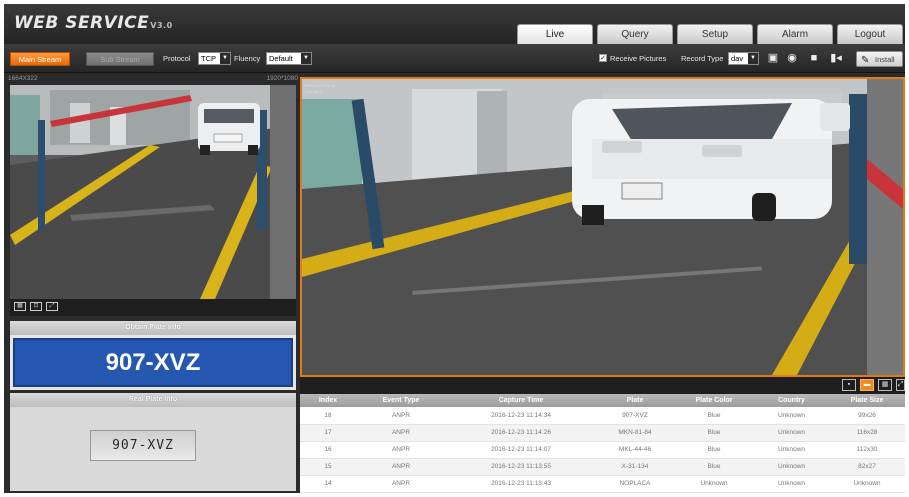 Image resolution: width=909 pixels, height=497 pixels. Describe the element at coordinates (867, 467) in the screenshot. I see `cell-plate-size: 82x27` at that location.